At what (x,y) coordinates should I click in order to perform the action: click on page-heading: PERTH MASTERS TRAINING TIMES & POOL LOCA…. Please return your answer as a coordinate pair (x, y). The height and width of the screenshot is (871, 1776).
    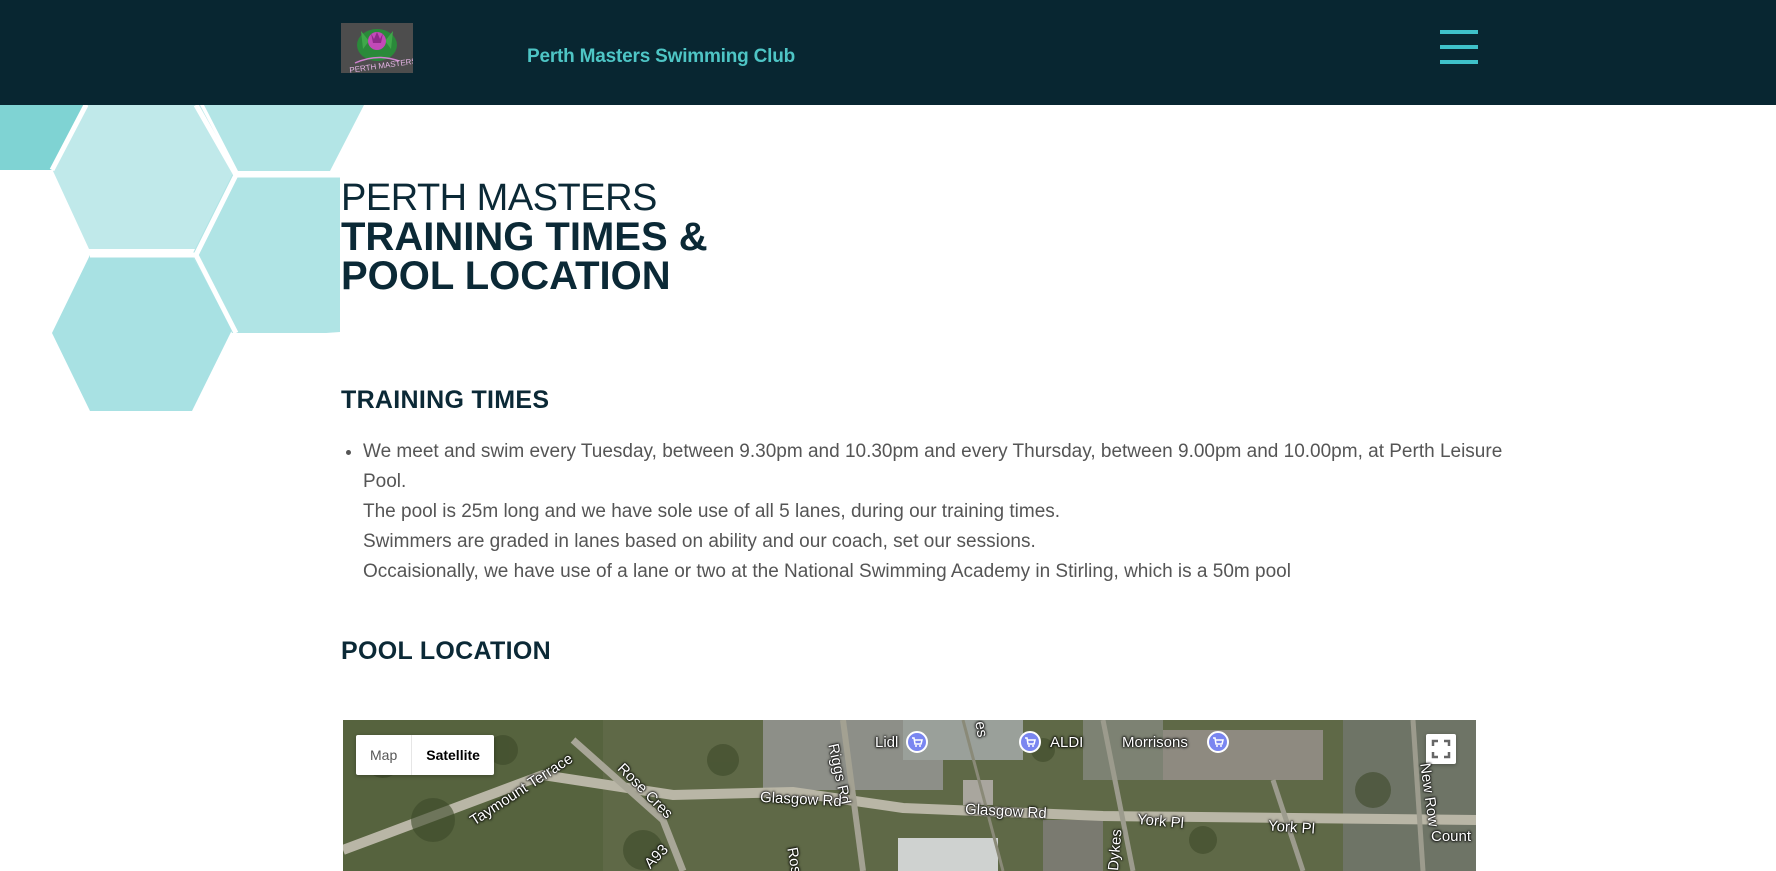
    Looking at the image, I should click on (524, 237).